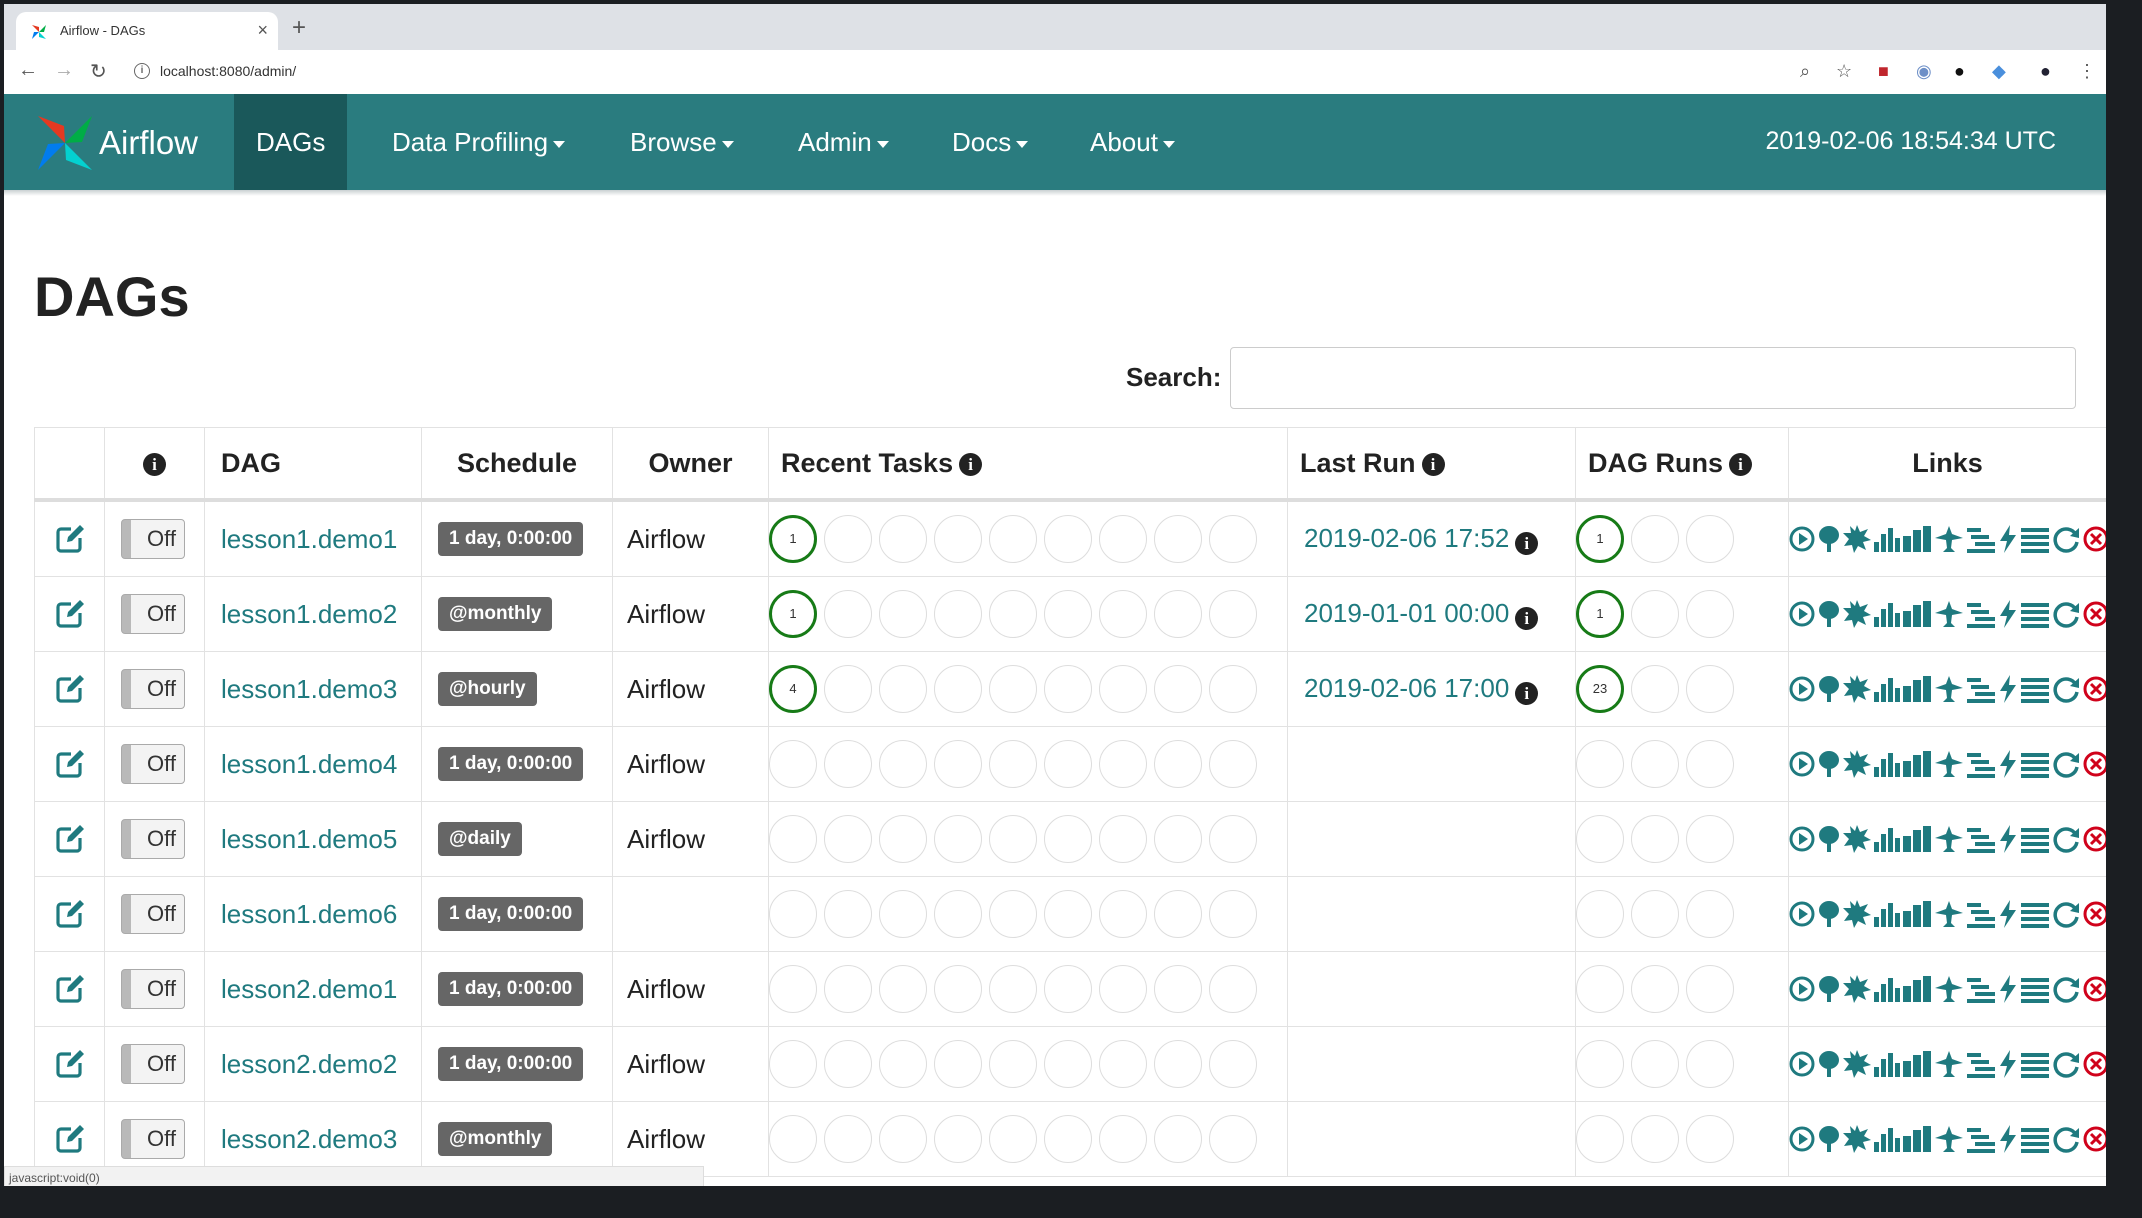  I want to click on nav-admin: Admin, so click(843, 142).